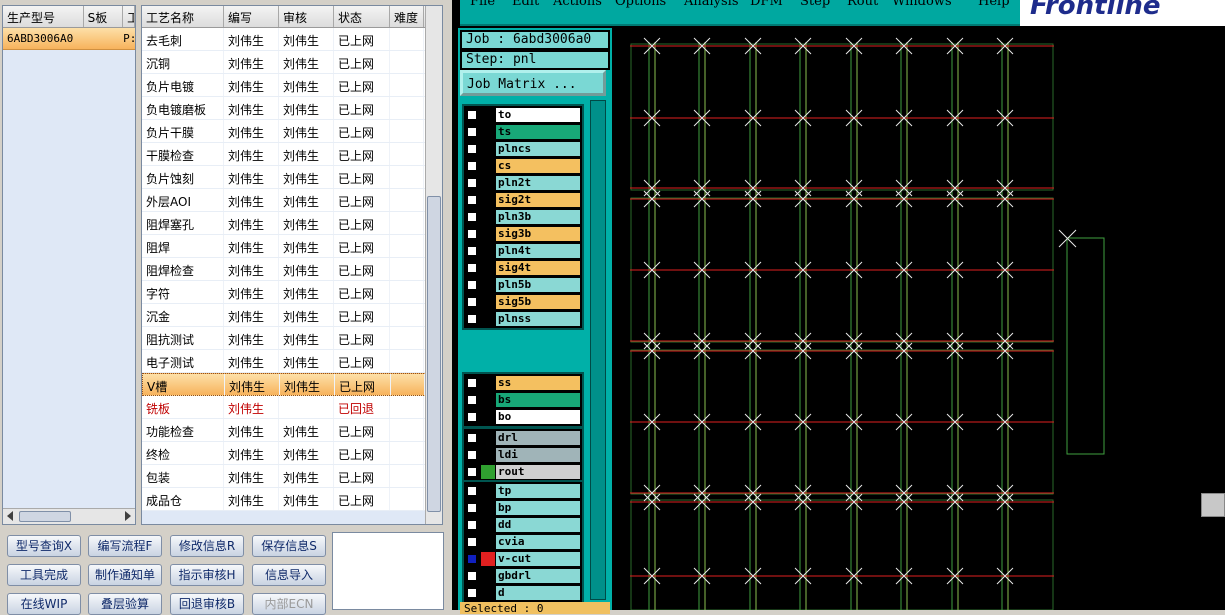 This screenshot has width=1225, height=615. I want to click on process-list-vscroll, so click(433, 265).